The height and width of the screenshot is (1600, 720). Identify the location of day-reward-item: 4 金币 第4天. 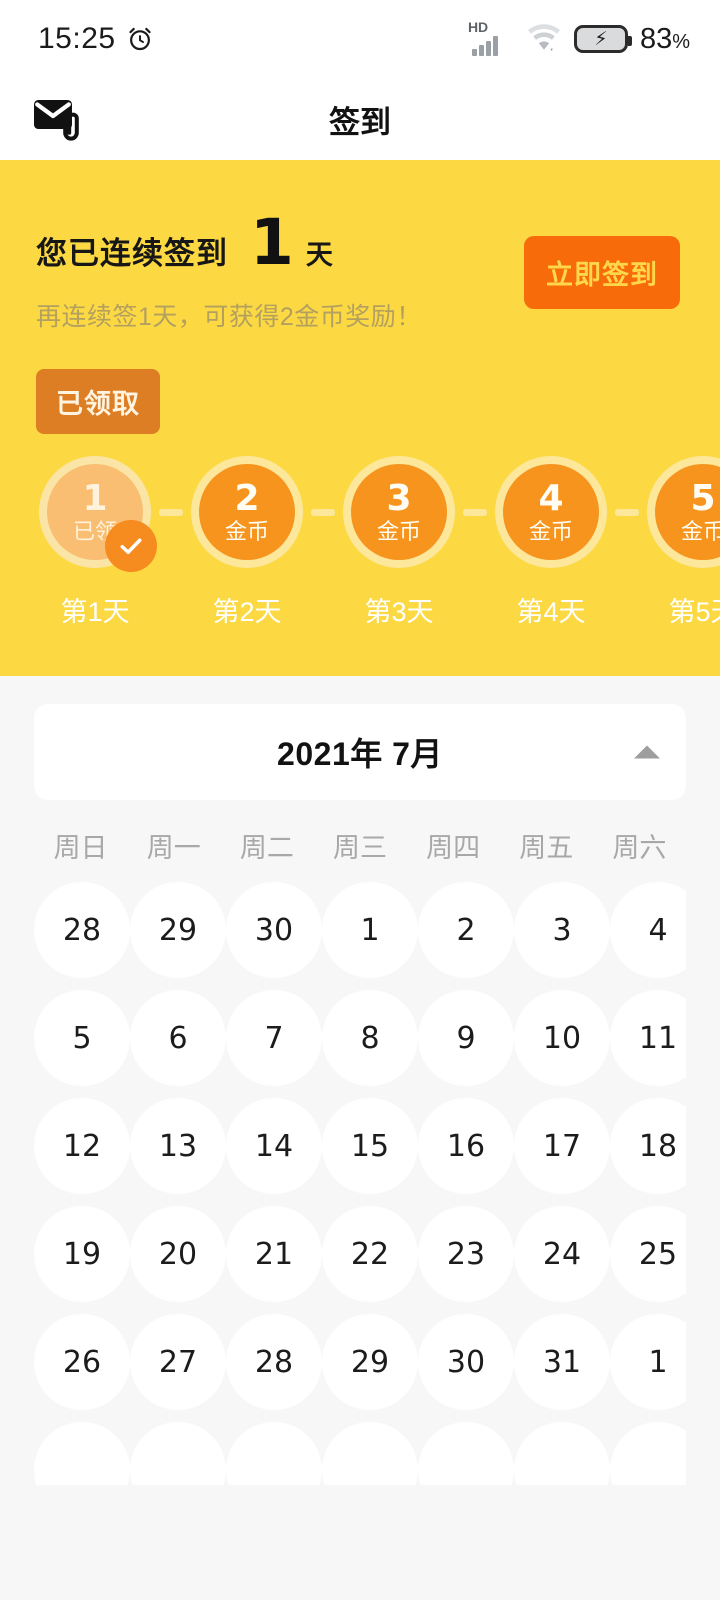
(551, 542).